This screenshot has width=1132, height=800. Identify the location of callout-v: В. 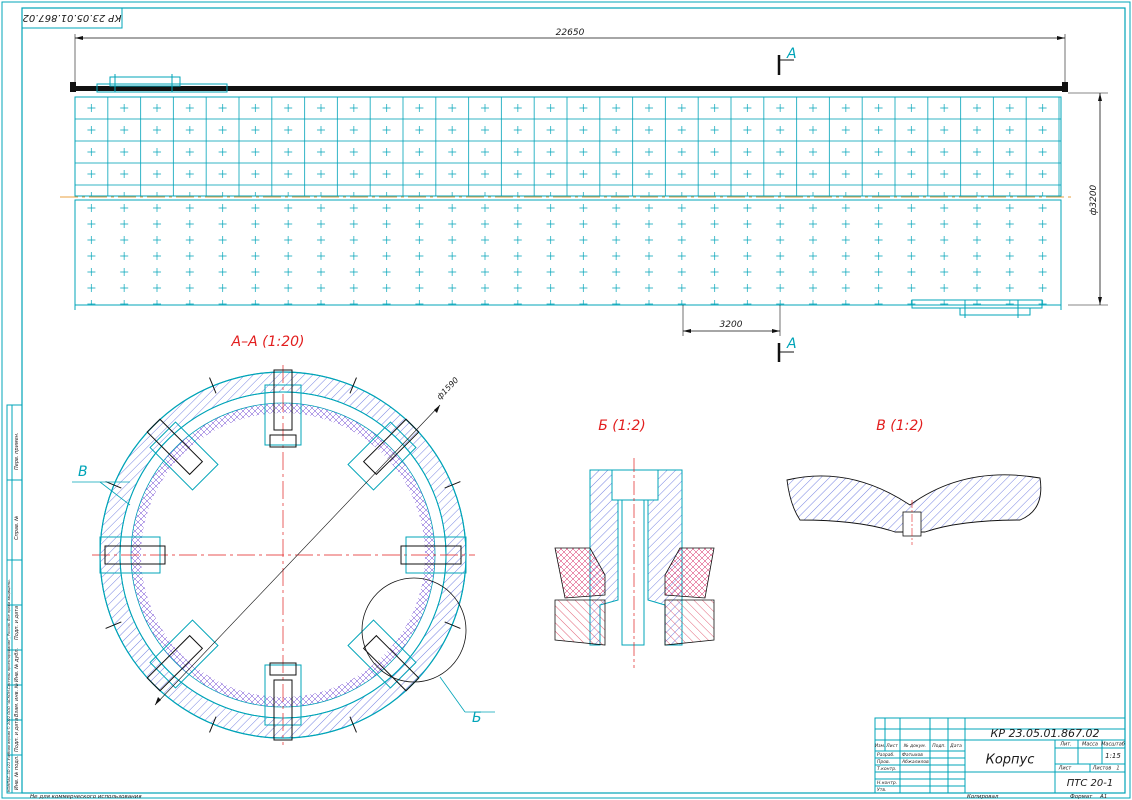
(83, 472).